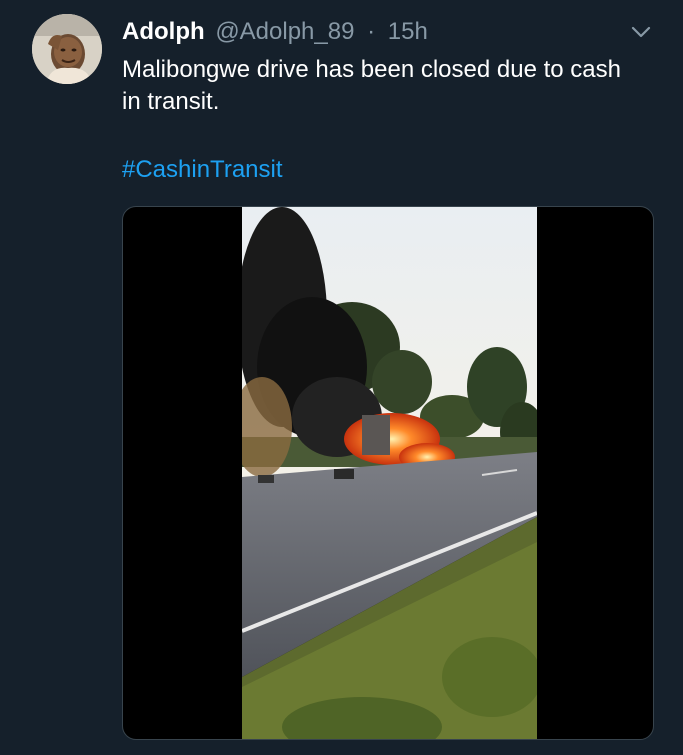 This screenshot has height=755, width=683. I want to click on more-options-button, so click(641, 32).